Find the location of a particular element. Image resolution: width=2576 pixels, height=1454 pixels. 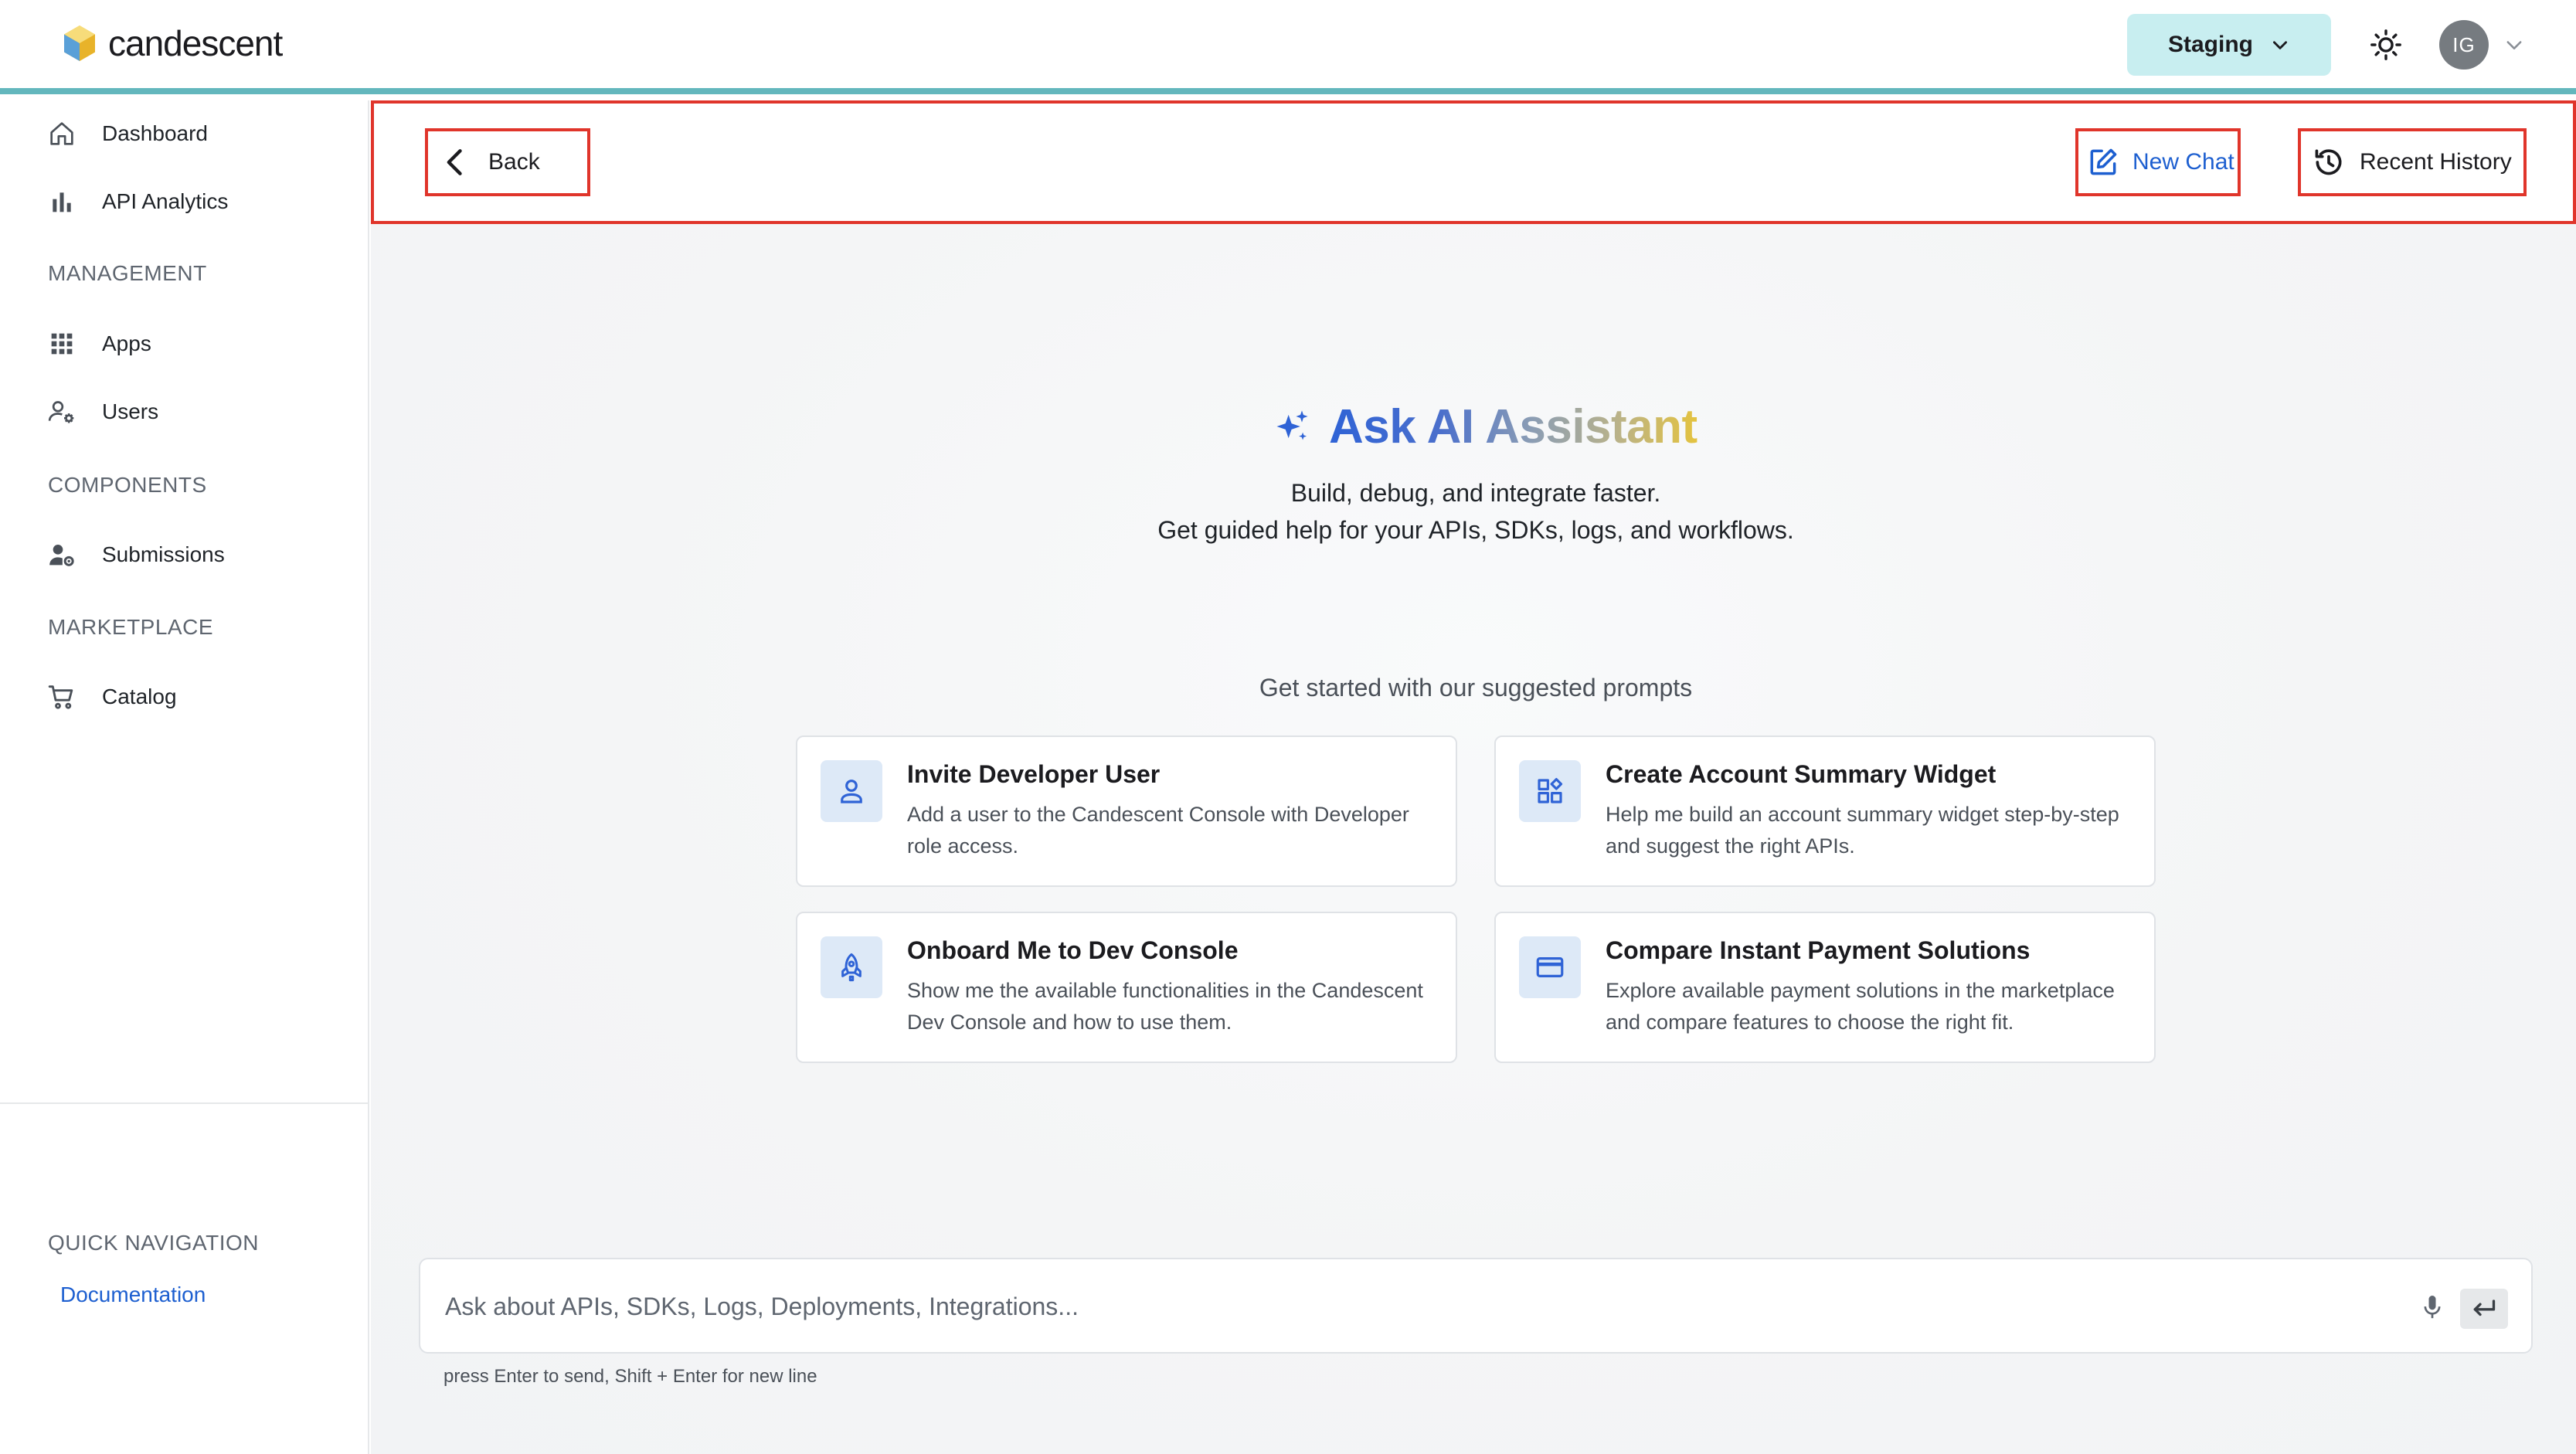

sidebar-item-label: Dashboard is located at coordinates (155, 133).